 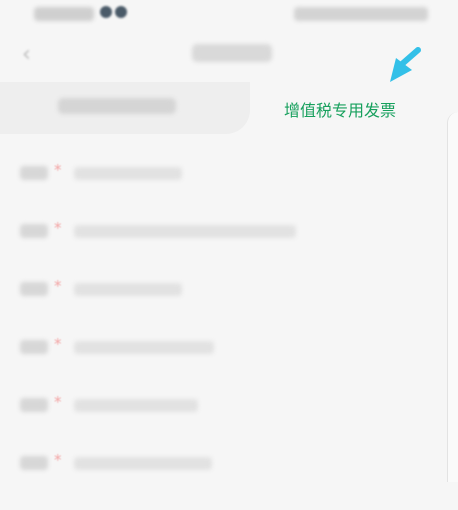 I want to click on status-time, so click(x=64, y=14).